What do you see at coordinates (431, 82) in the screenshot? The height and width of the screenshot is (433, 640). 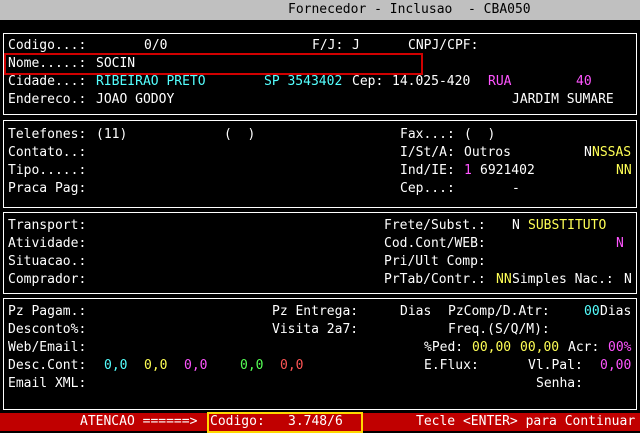 I see `cep-value: 14.025-420` at bounding box center [431, 82].